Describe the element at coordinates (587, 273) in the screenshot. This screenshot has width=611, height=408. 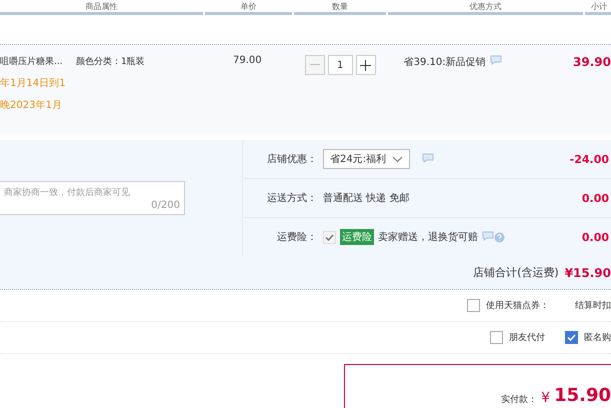
I see `store-total: ¥15.90` at that location.